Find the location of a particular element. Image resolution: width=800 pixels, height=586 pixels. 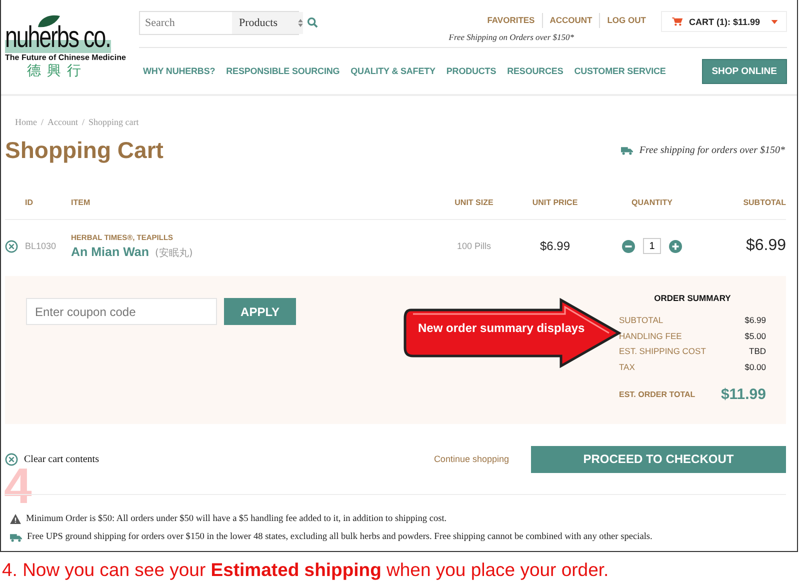

logo-chinese-name: 德興行 is located at coordinates (57, 71).